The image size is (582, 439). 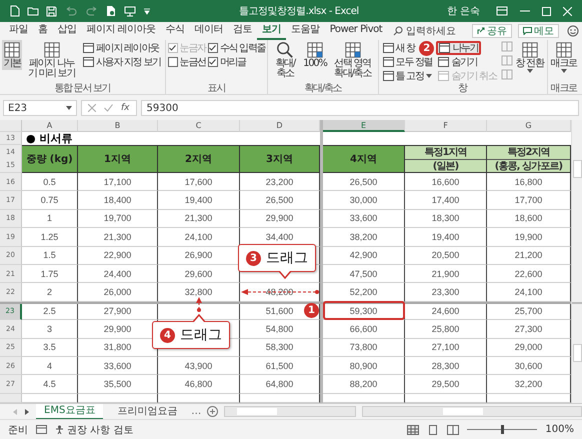 What do you see at coordinates (33, 11) in the screenshot?
I see `folder-icon` at bounding box center [33, 11].